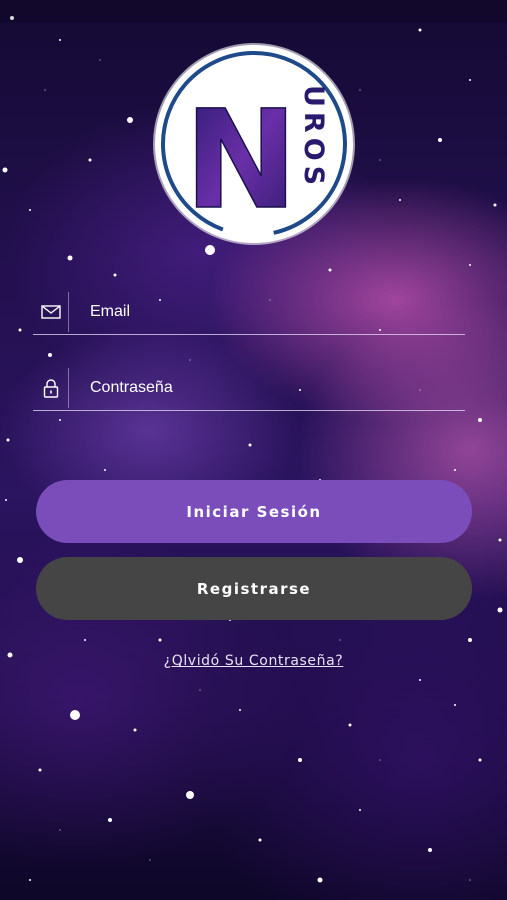  I want to click on app-logo: N UROS, so click(254, 144).